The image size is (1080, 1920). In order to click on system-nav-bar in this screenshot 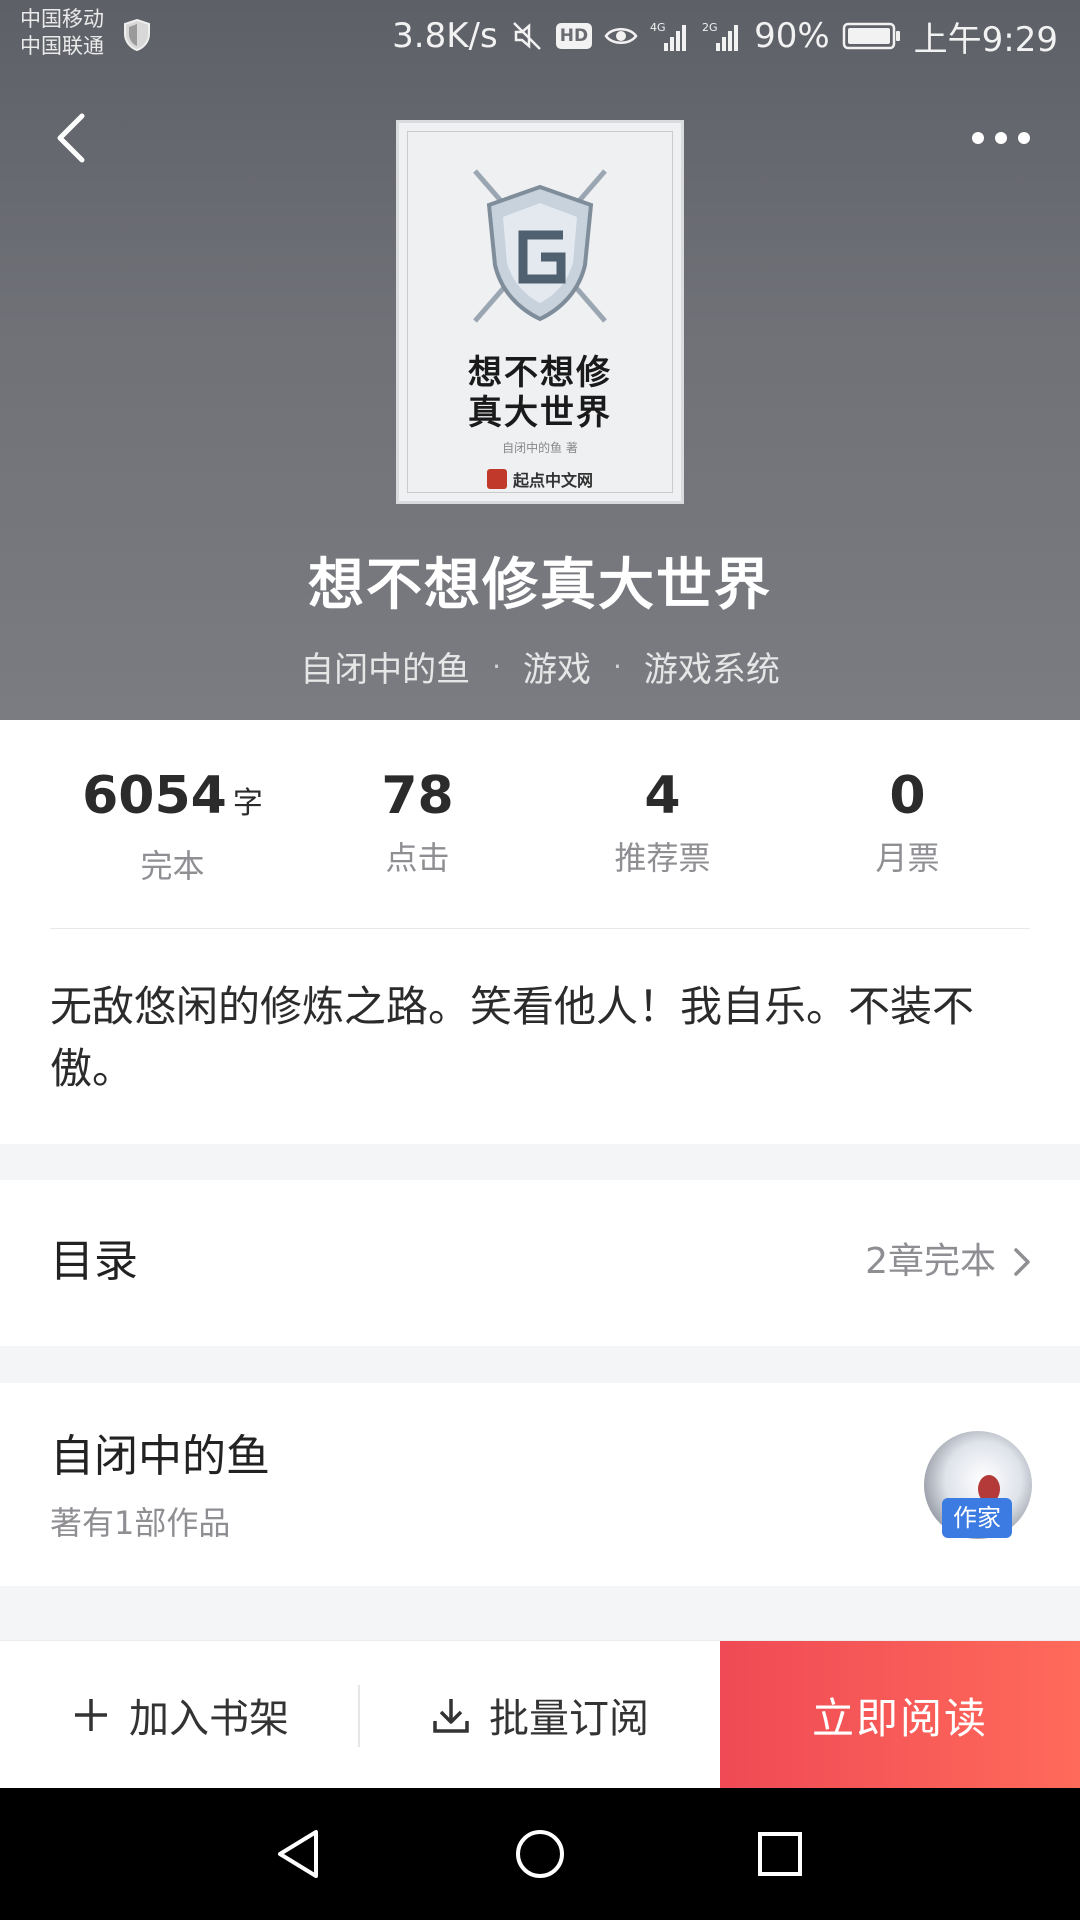, I will do `click(540, 1854)`.